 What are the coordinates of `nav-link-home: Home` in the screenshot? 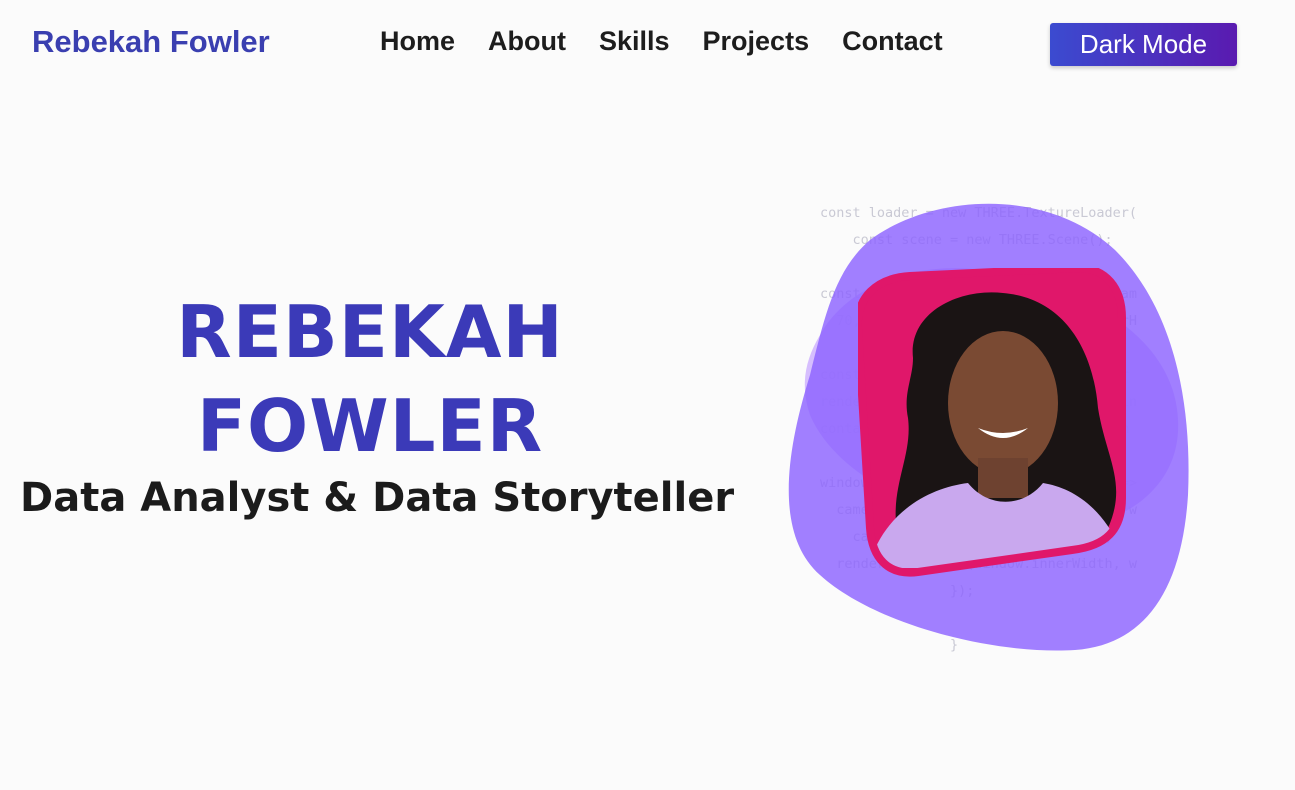 It's located at (417, 41).